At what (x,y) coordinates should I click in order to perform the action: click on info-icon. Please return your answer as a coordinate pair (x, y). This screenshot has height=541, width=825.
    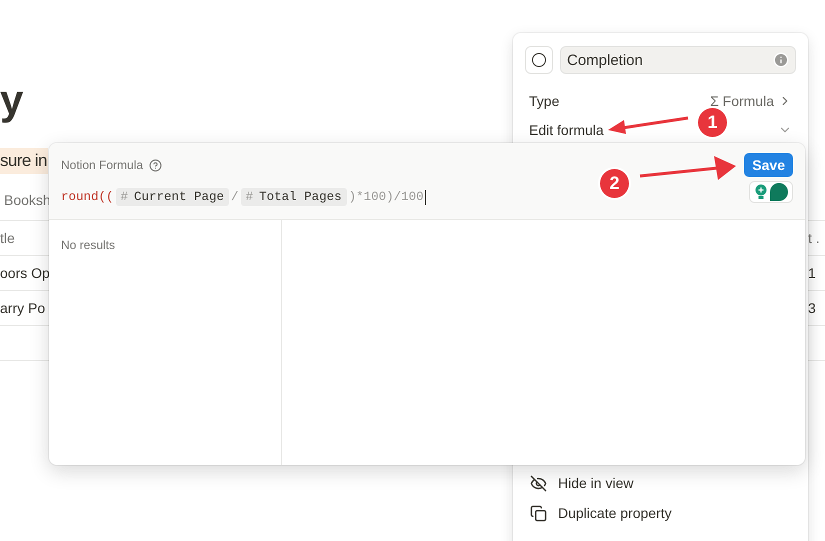
    Looking at the image, I should click on (781, 60).